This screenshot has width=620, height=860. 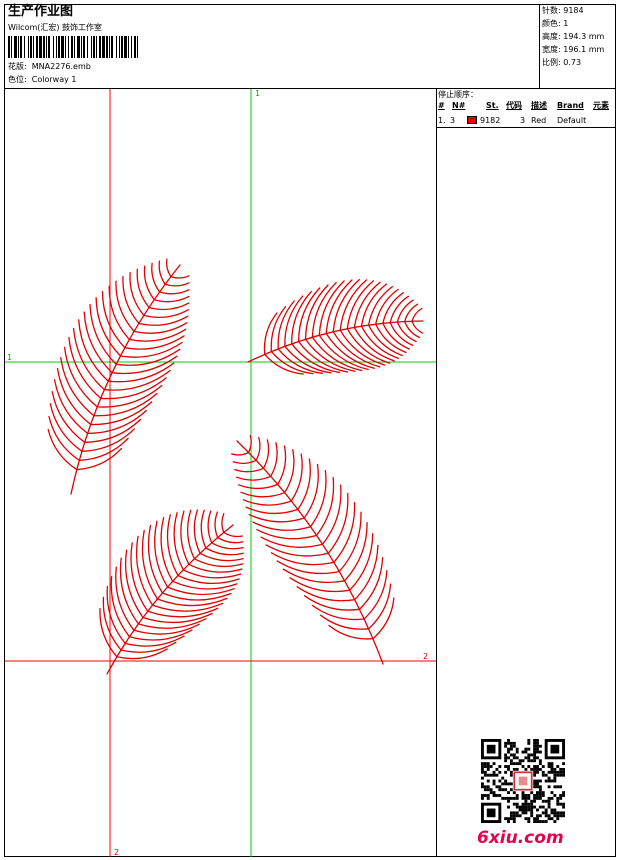 I want to click on col-stitches: St., so click(x=492, y=105).